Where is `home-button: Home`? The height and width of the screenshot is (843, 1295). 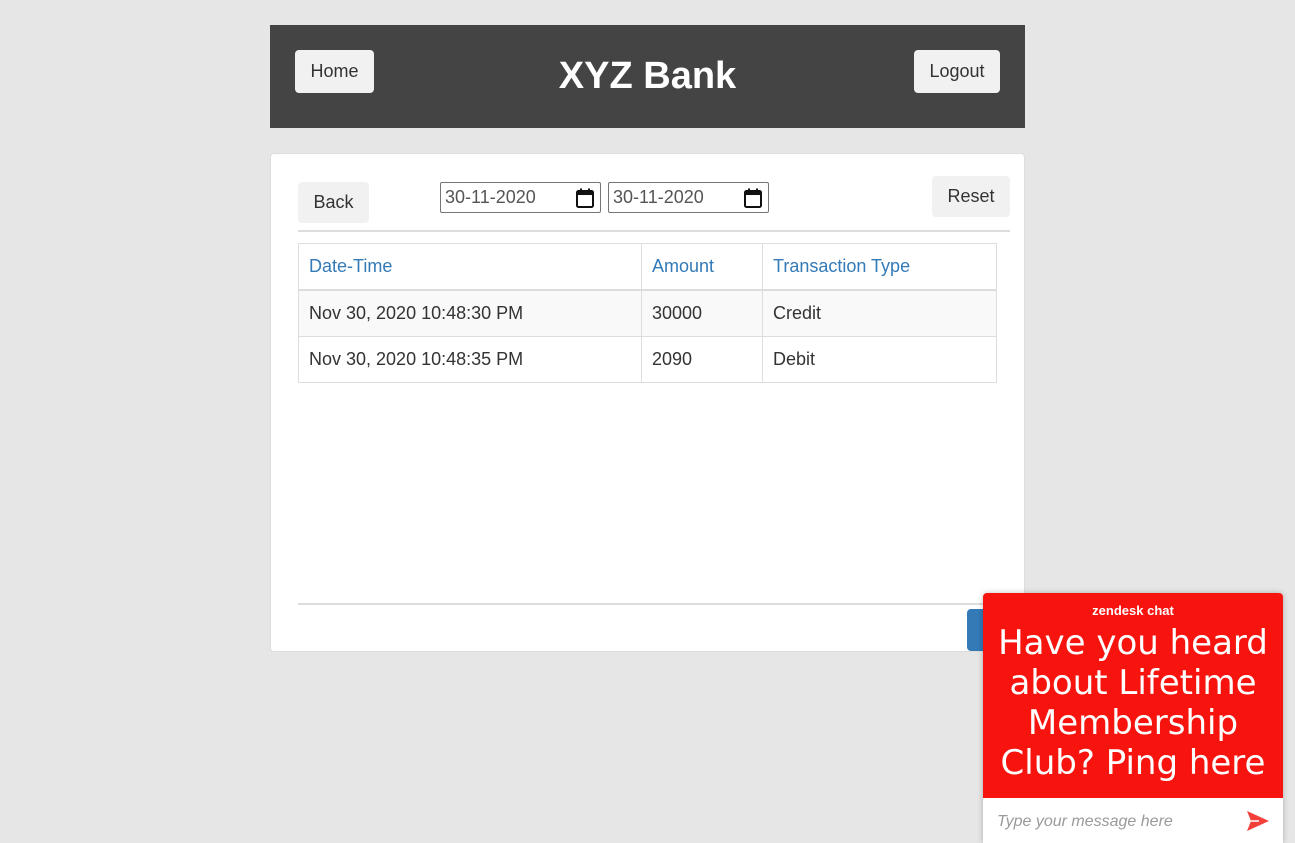
home-button: Home is located at coordinates (334, 71).